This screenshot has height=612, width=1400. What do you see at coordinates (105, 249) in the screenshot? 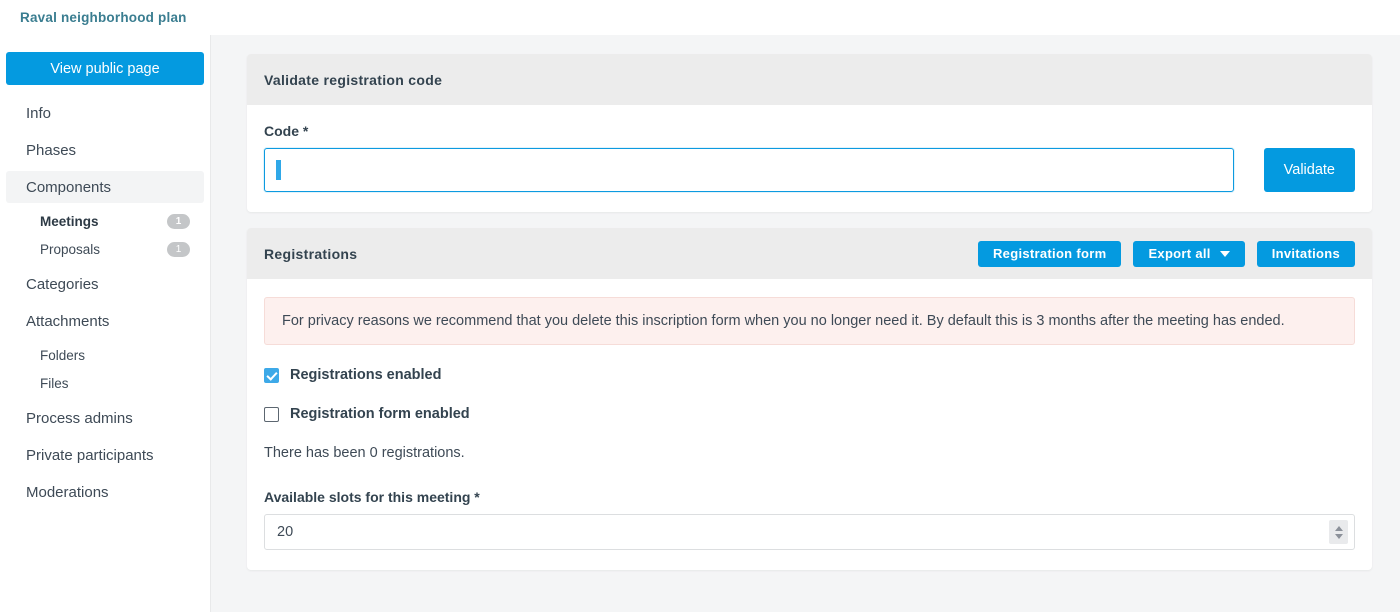
I see `sidebar-item-proposals: Proposals 1` at bounding box center [105, 249].